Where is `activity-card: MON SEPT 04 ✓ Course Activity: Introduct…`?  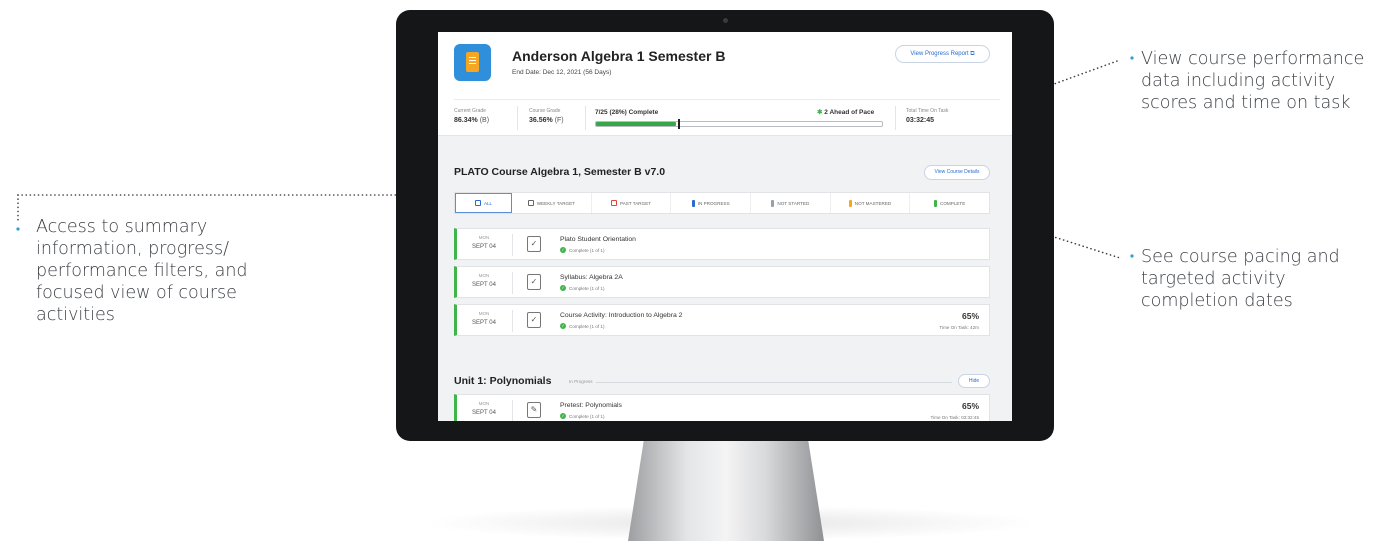 activity-card: MON SEPT 04 ✓ Course Activity: Introduct… is located at coordinates (722, 320).